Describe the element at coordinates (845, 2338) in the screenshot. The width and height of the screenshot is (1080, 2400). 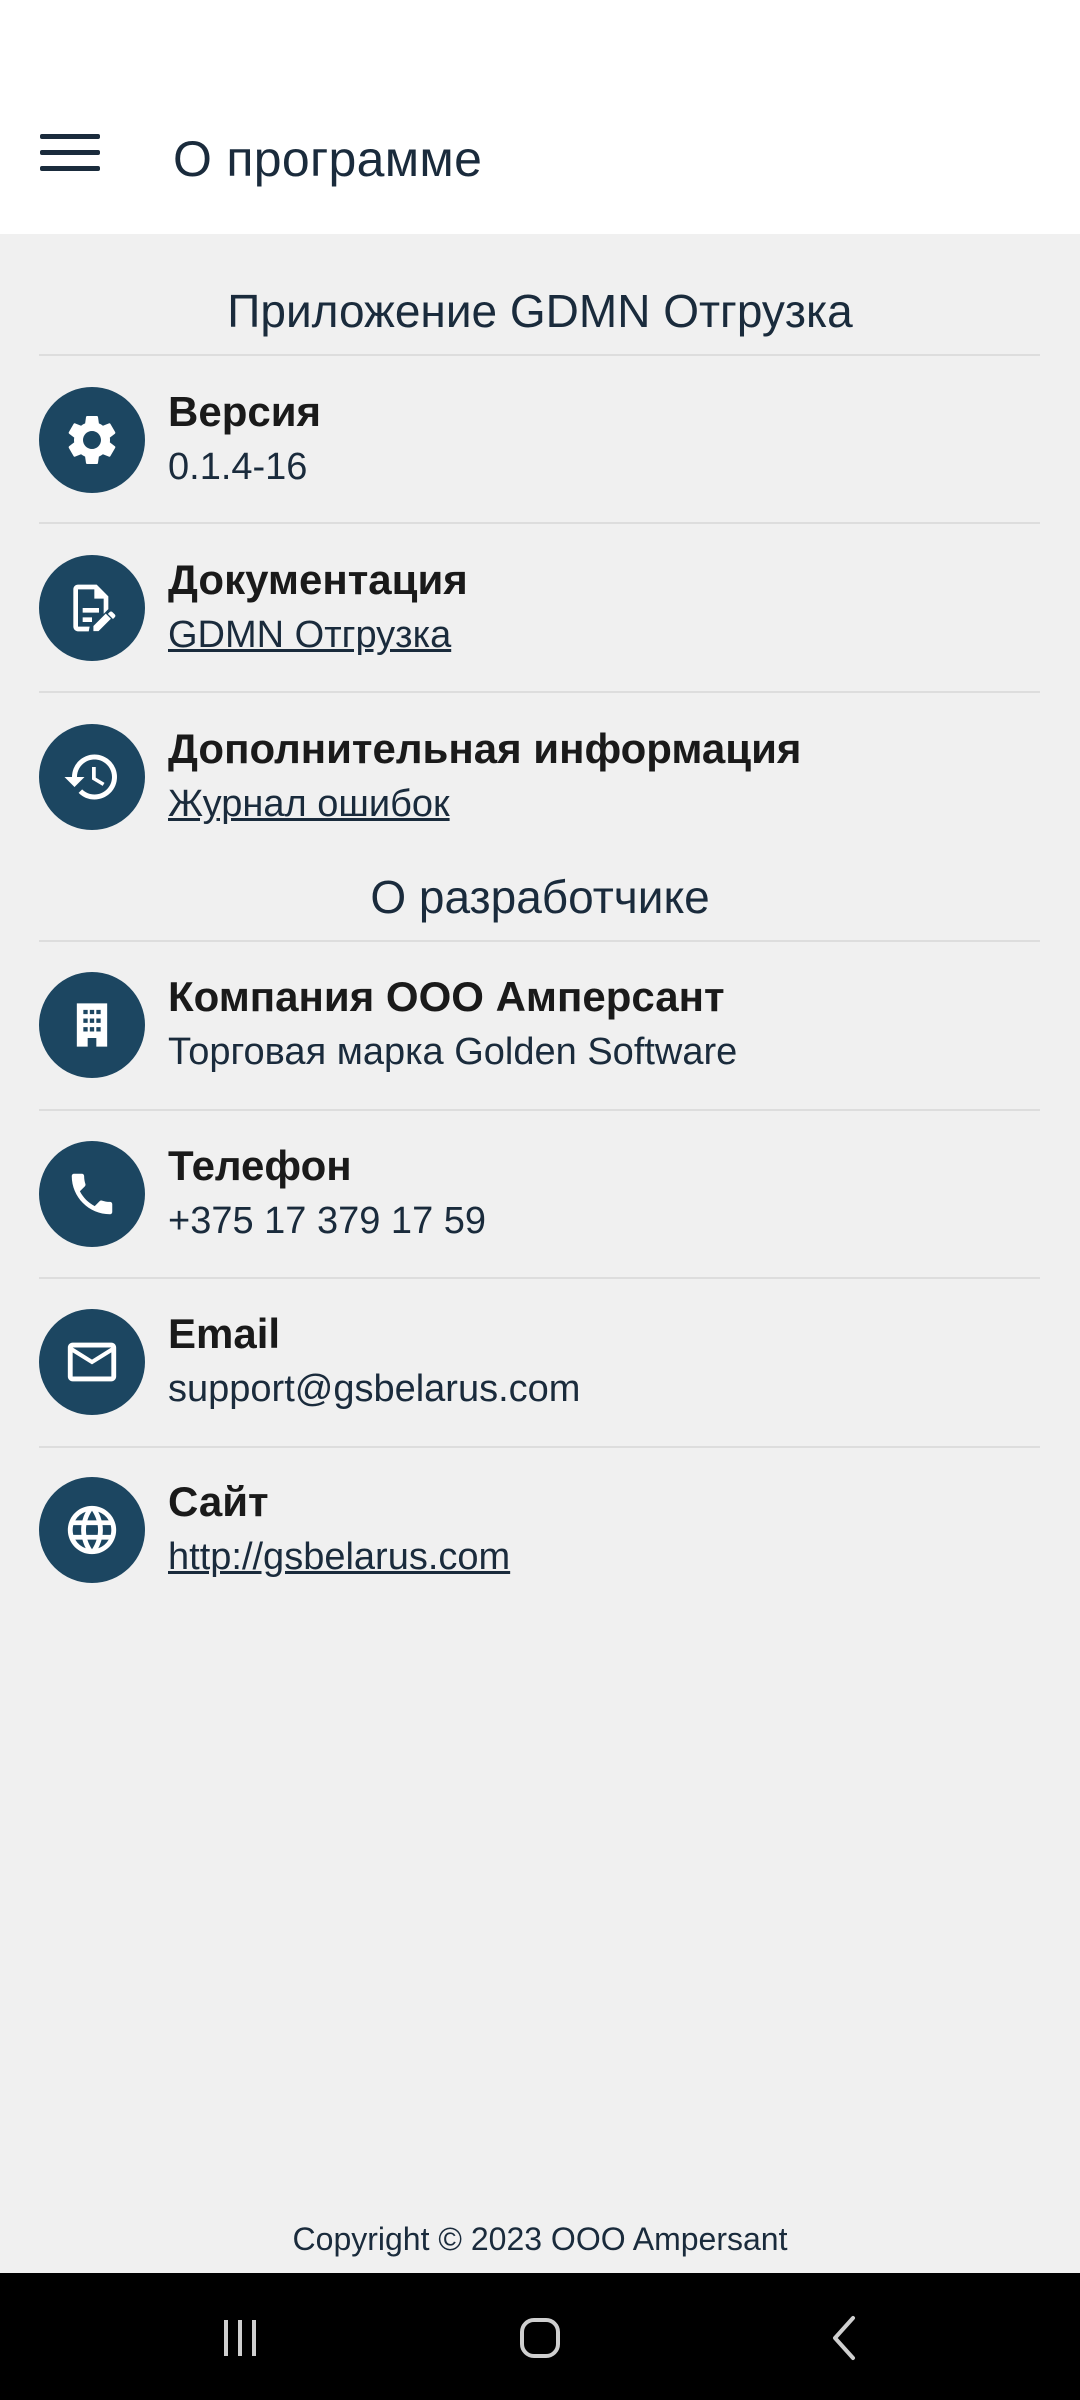
I see `back-icon` at that location.